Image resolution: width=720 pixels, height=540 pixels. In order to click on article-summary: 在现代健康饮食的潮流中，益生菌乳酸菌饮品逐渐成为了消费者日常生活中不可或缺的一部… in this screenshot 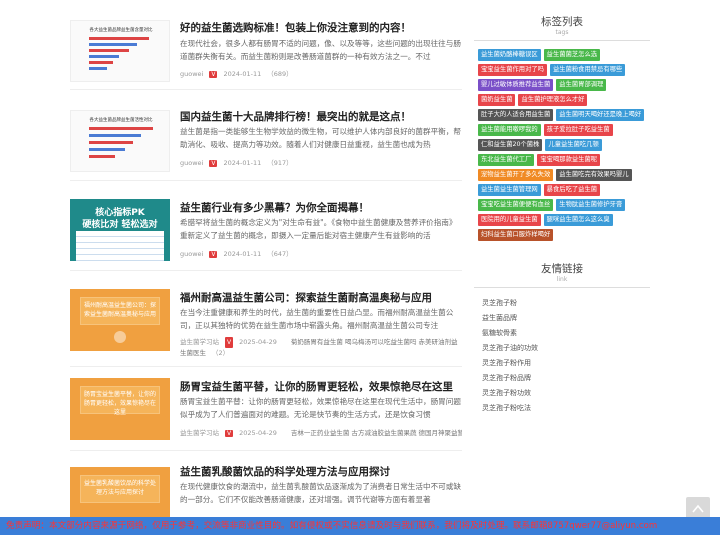, I will do `click(320, 493)`.